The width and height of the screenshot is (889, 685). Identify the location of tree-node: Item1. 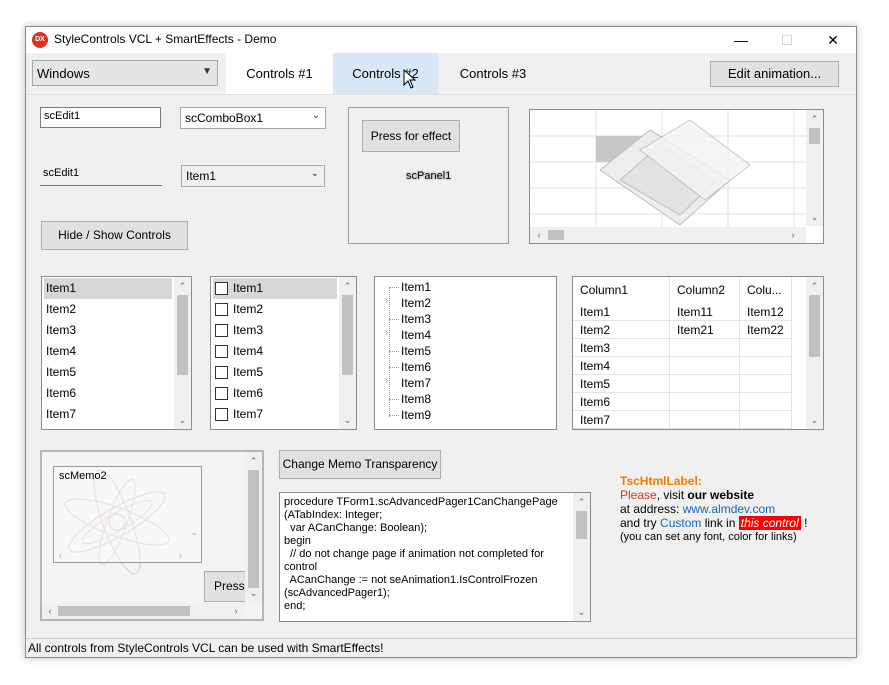
(465, 287).